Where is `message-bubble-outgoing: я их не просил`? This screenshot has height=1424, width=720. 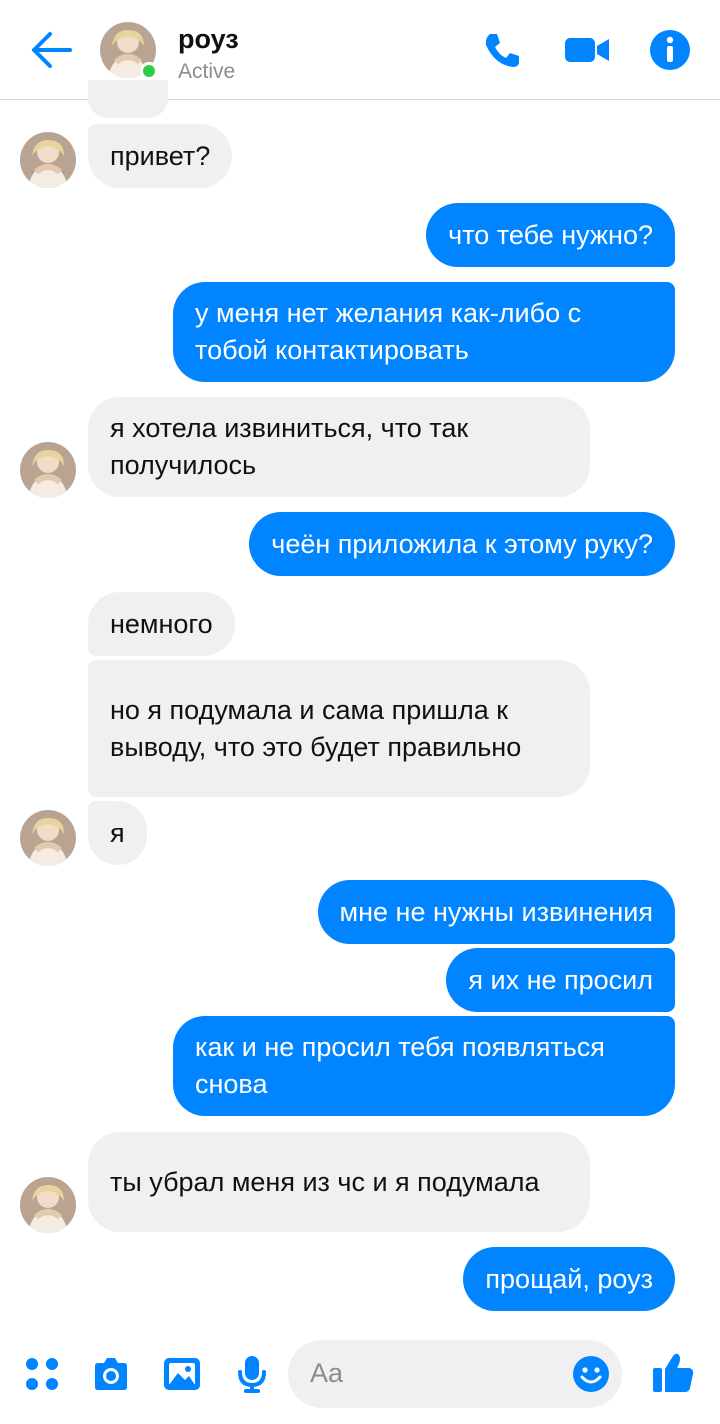
message-bubble-outgoing: я их не просил is located at coordinates (560, 980).